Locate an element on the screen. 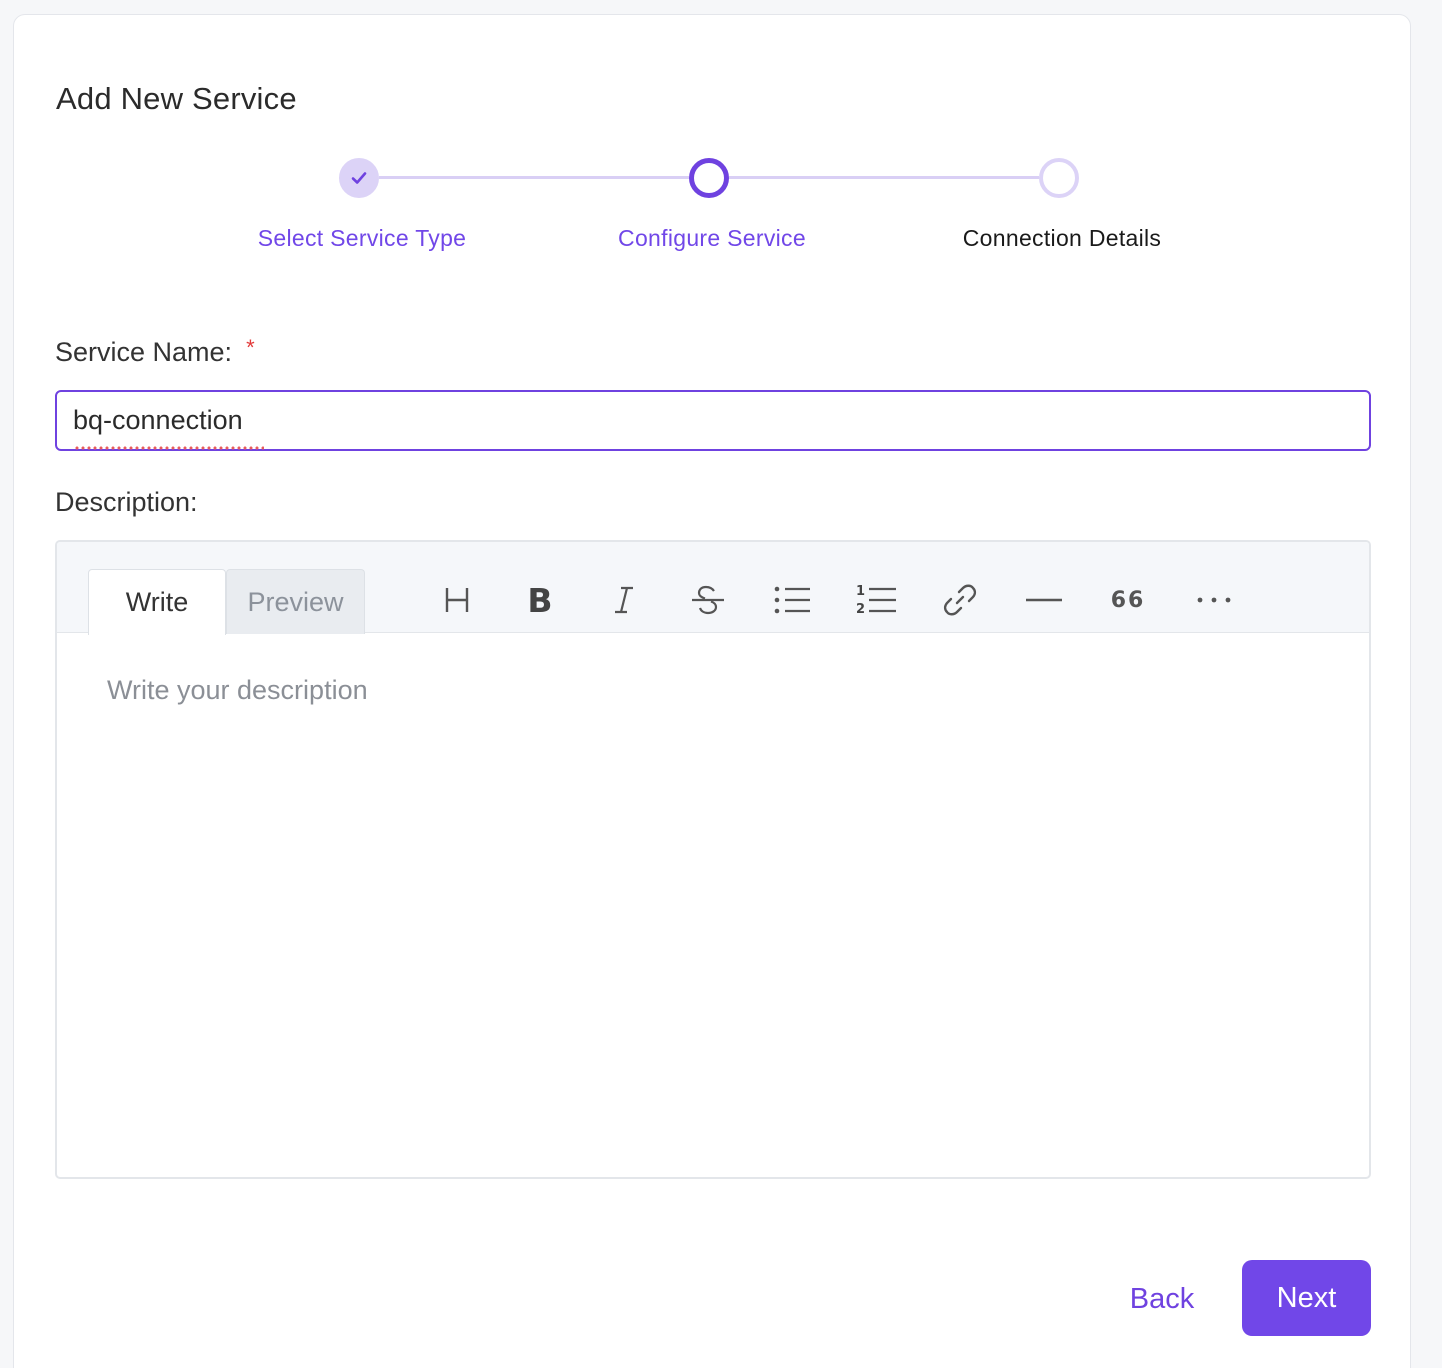 The height and width of the screenshot is (1368, 1442). required-marker: * is located at coordinates (250, 347).